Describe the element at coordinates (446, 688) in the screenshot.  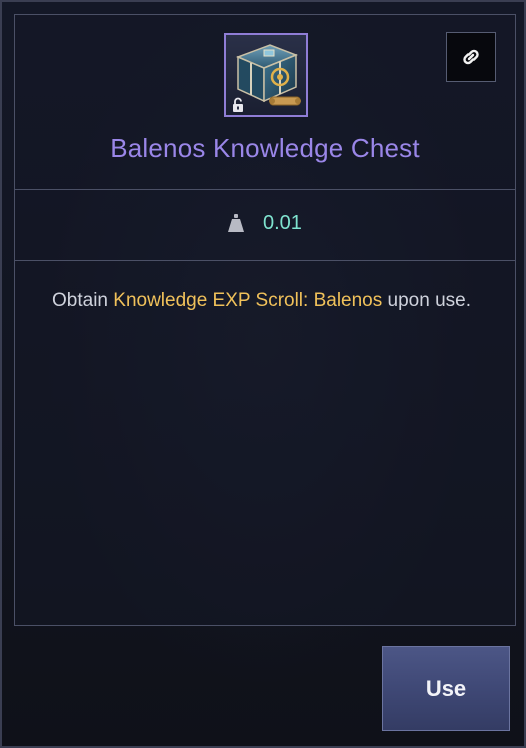
I see `use-button: Use` at that location.